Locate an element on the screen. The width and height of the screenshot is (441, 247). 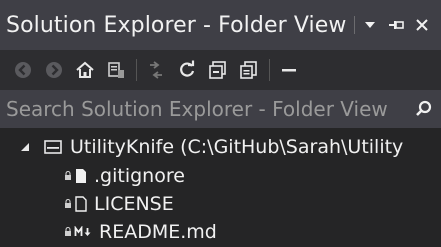
tree-item-label: .gitignore is located at coordinates (139, 176).